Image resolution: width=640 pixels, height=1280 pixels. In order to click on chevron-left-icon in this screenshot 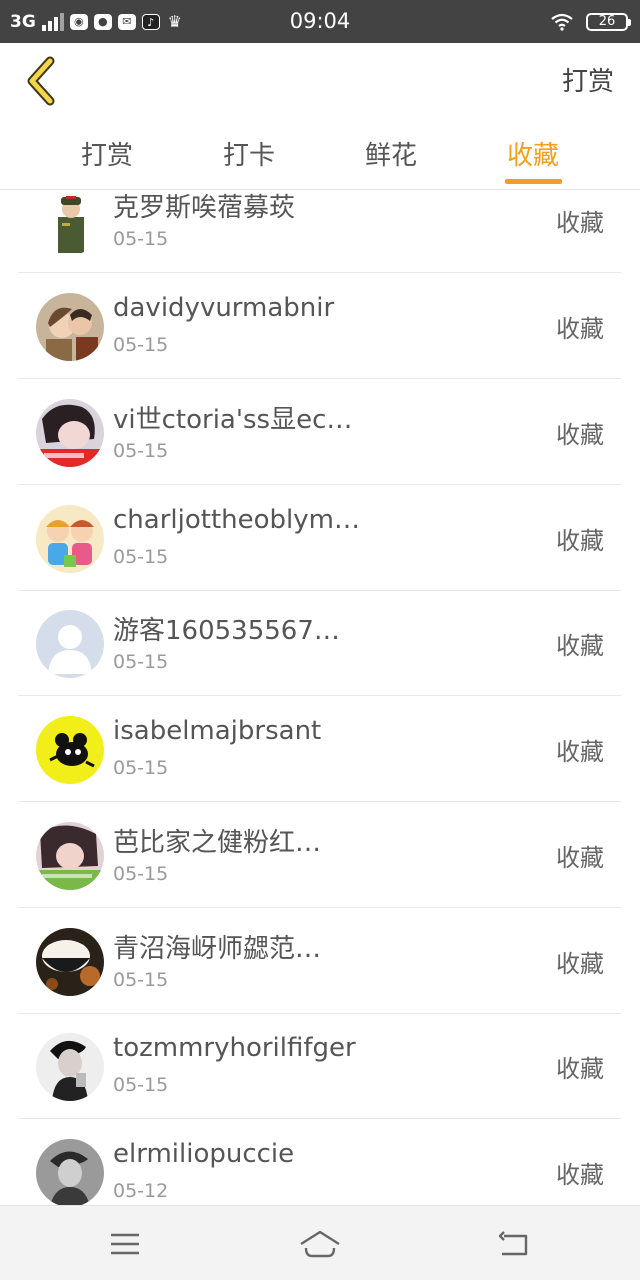, I will do `click(41, 81)`.